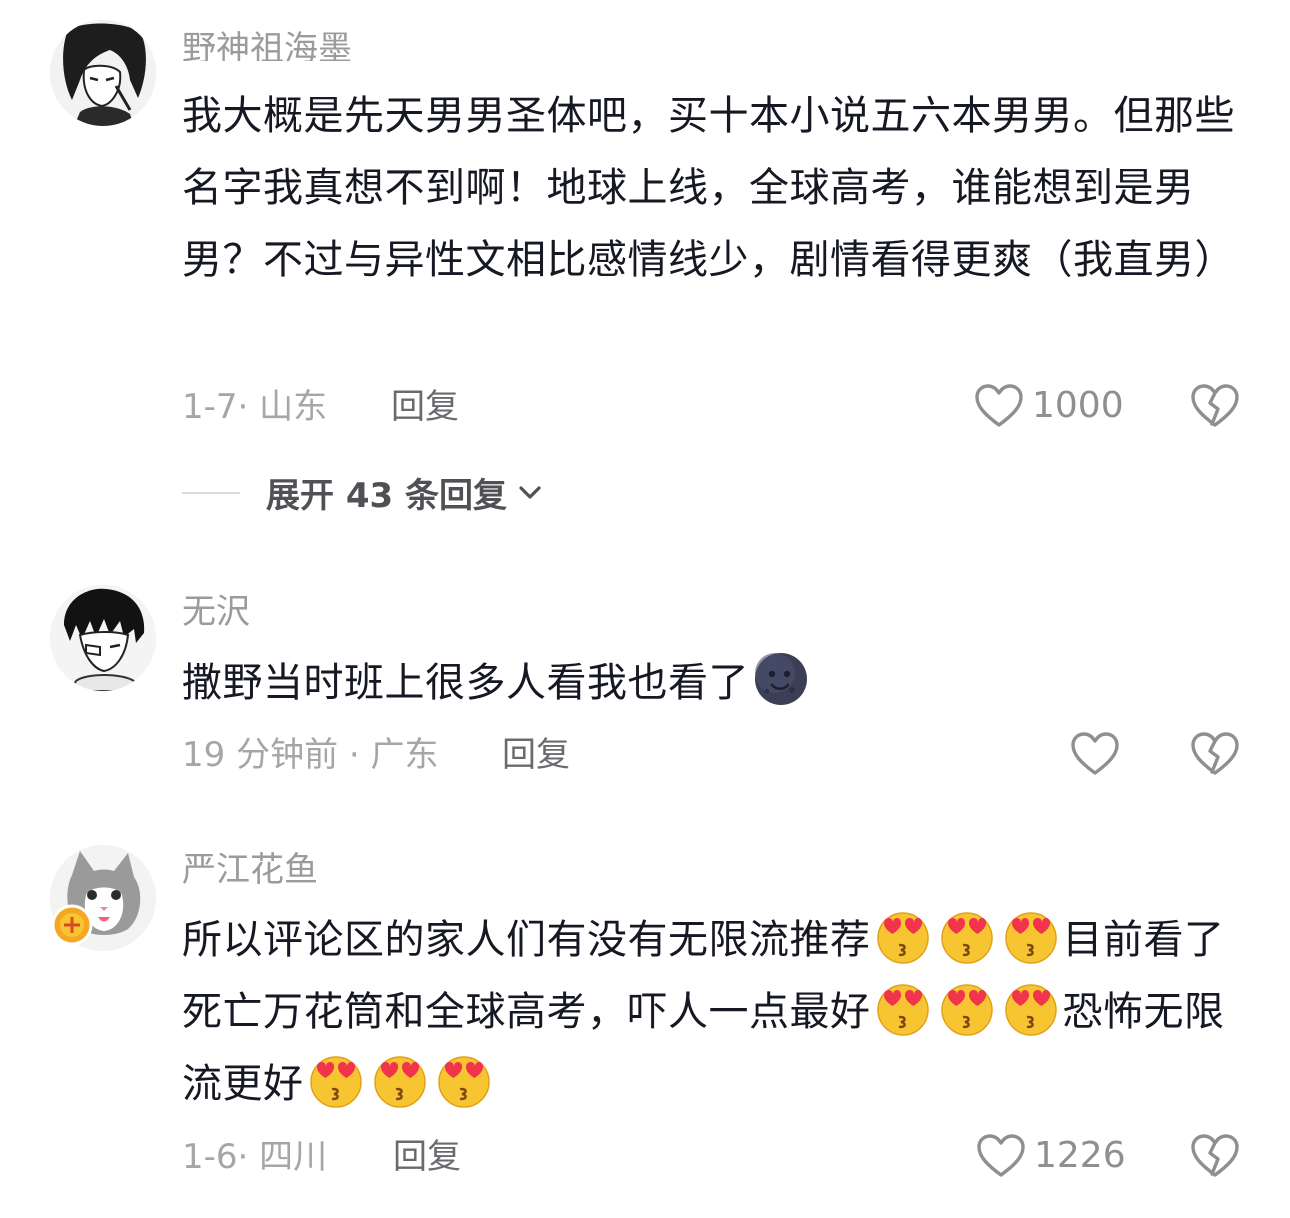 This screenshot has width=1290, height=1218. I want to click on divider, so click(211, 492).